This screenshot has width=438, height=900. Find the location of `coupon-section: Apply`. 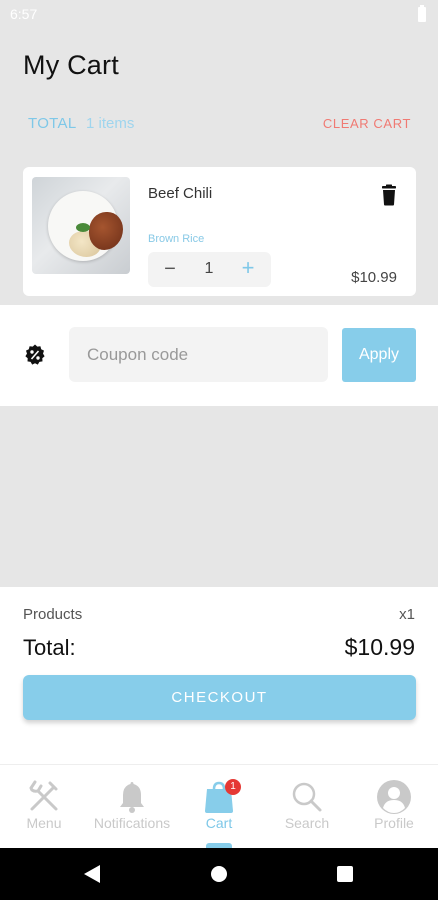

coupon-section: Apply is located at coordinates (219, 355).